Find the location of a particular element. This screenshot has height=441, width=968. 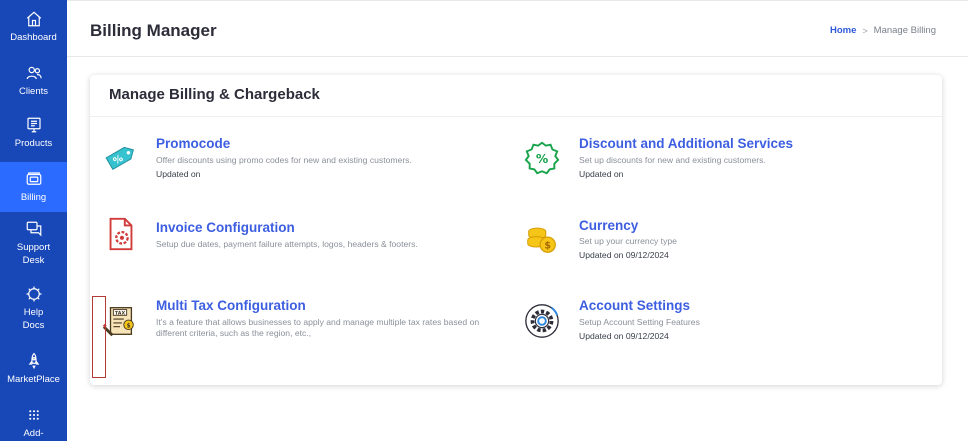

sidebar-item-dashboard: Dashboard is located at coordinates (33, 31).